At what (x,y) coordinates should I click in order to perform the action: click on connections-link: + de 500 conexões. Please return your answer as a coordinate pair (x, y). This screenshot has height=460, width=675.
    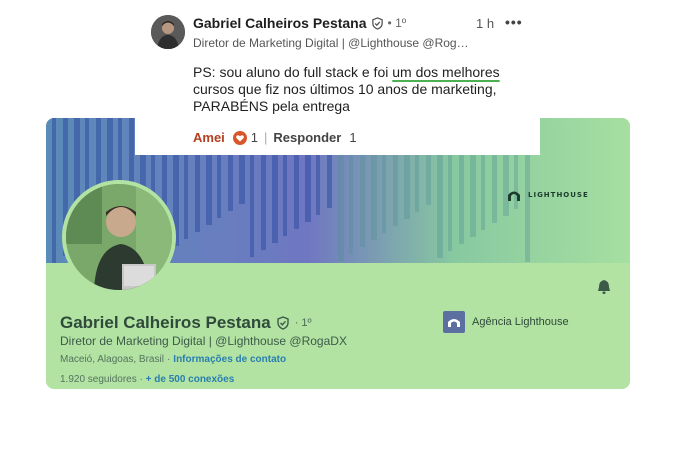
    Looking at the image, I should click on (190, 379).